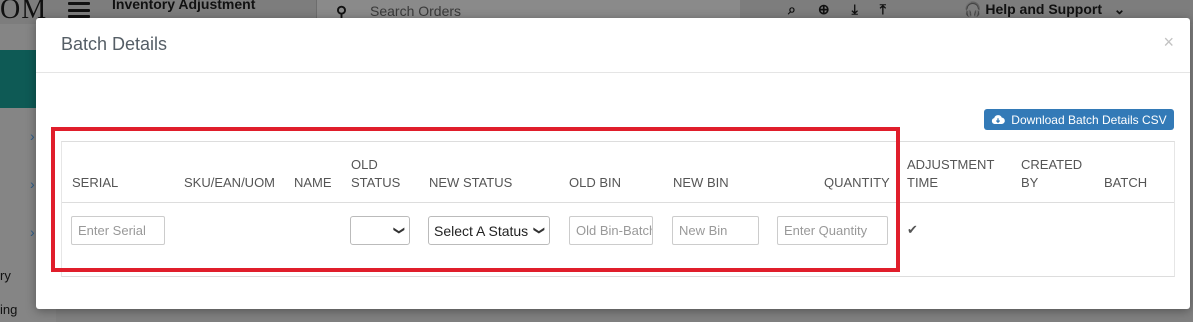  I want to click on close-icon: ×, so click(1168, 42).